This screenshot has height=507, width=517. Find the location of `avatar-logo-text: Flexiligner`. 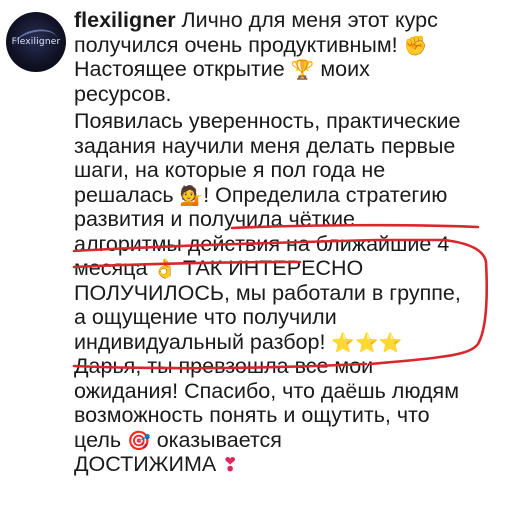

avatar-logo-text: Flexiligner is located at coordinates (36, 42).